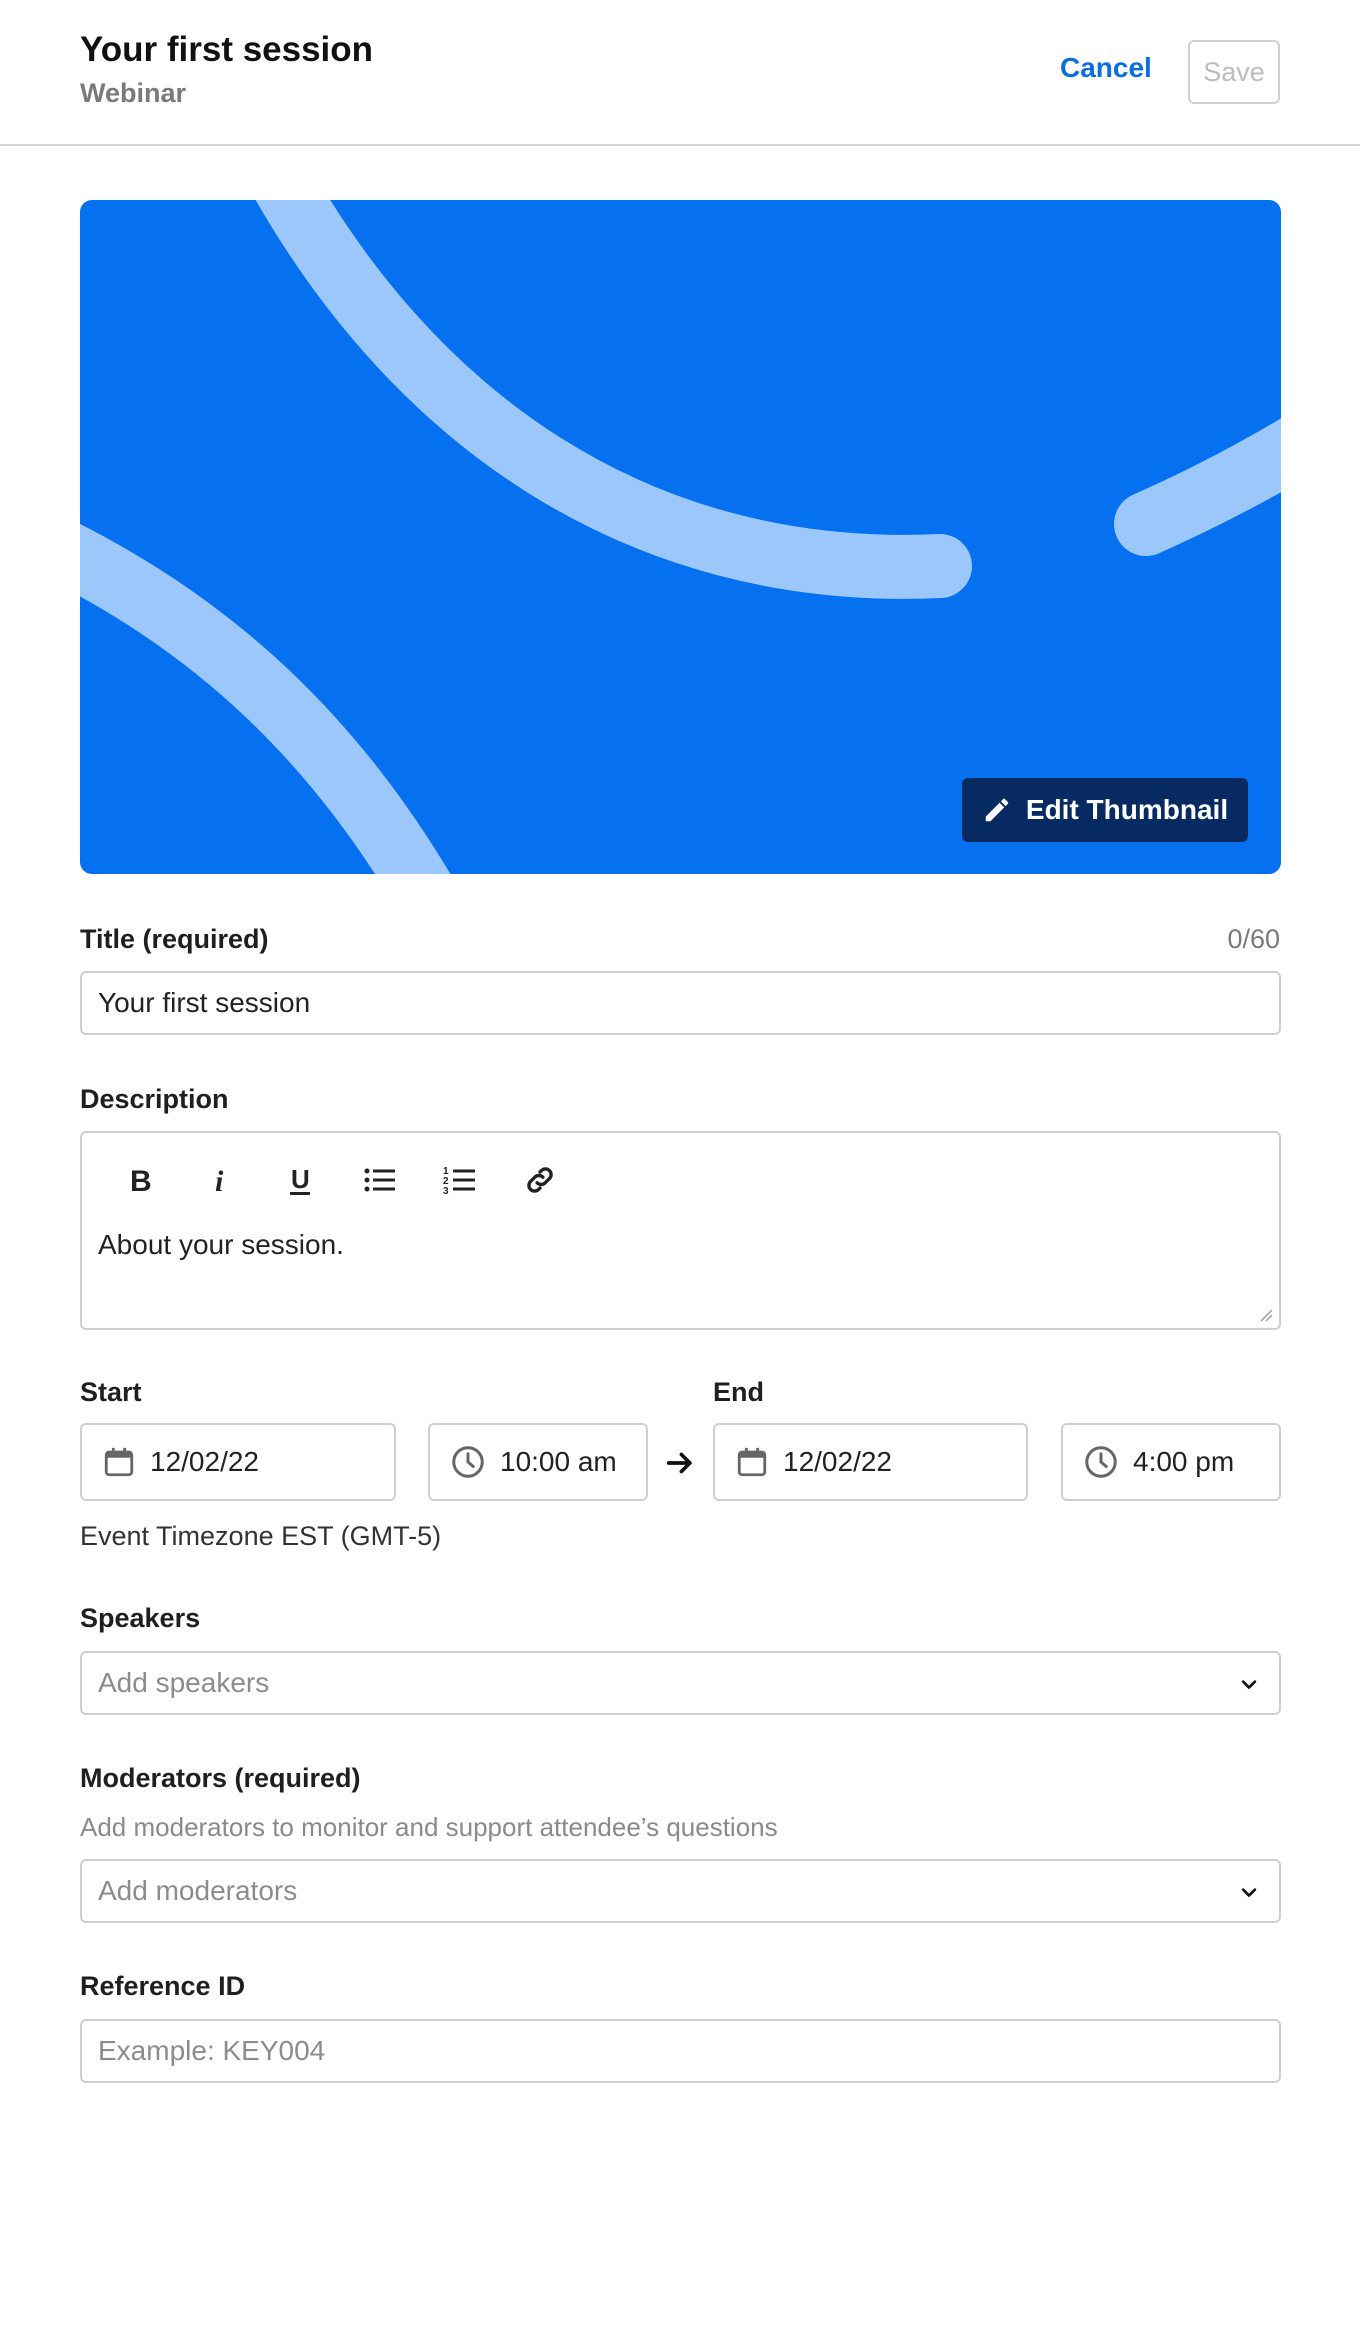  I want to click on end-time-picker: 4:00 pm, so click(1171, 1462).